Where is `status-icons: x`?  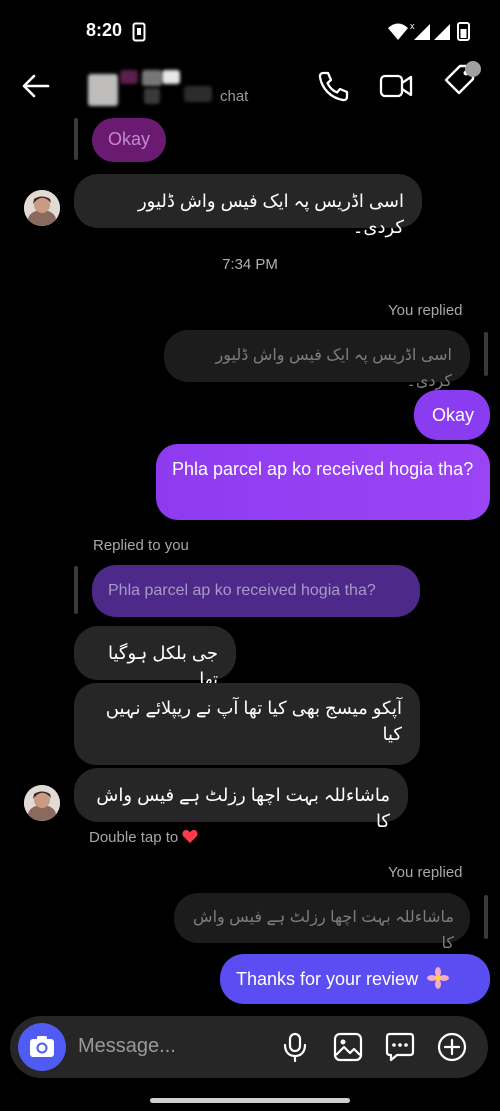 status-icons: x is located at coordinates (429, 31).